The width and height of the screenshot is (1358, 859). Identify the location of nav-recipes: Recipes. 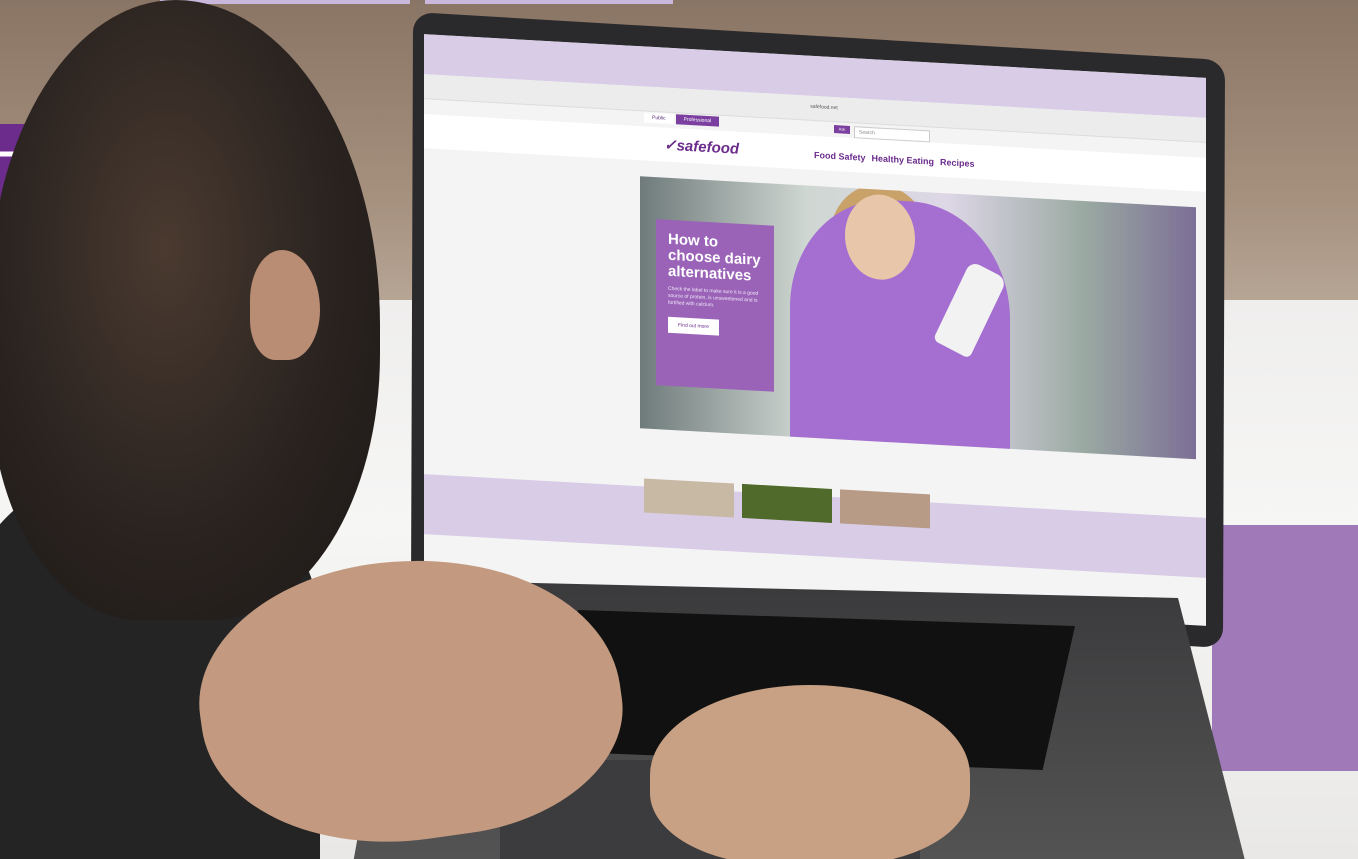
(957, 163).